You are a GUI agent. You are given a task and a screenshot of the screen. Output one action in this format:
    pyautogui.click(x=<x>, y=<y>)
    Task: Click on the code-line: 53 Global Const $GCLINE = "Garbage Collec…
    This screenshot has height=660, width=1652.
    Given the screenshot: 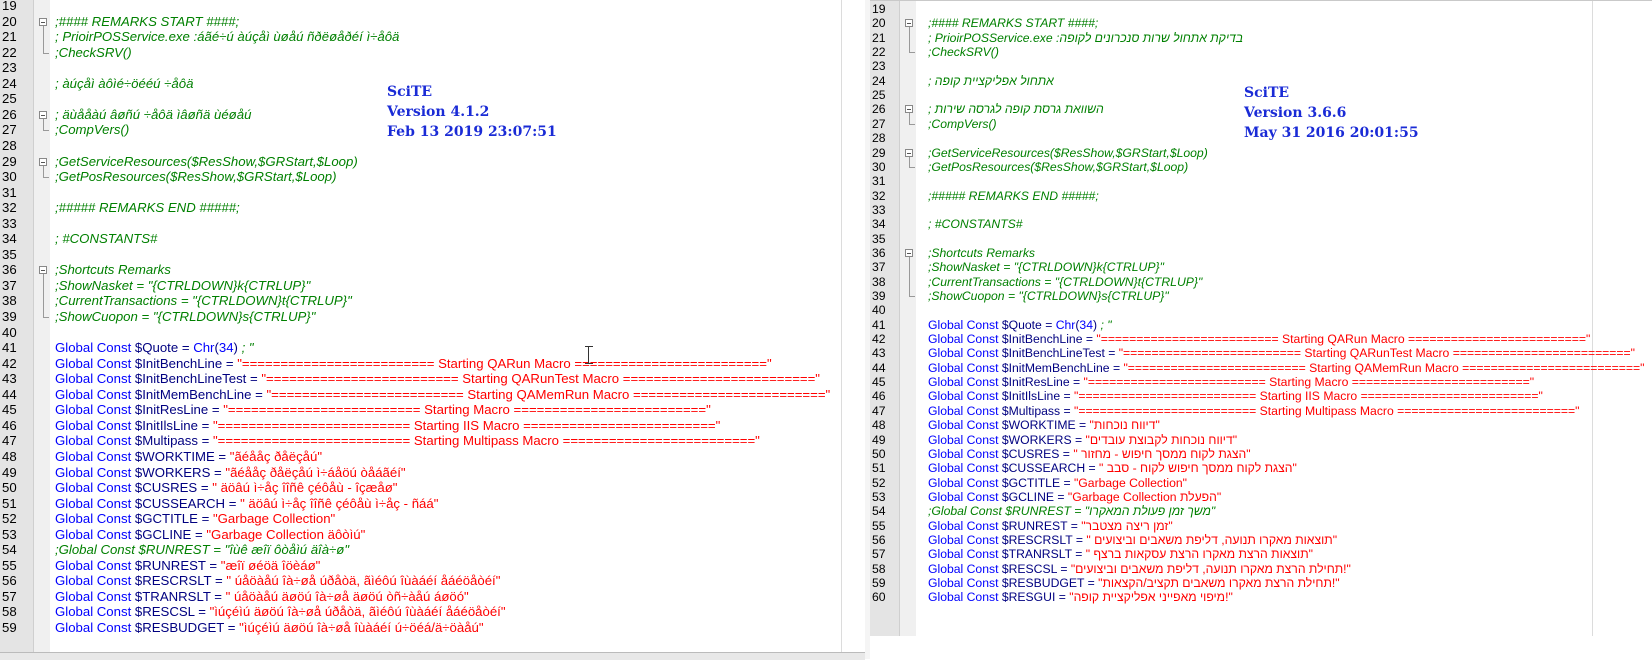 What is the action you would take?
    pyautogui.click(x=432, y=535)
    